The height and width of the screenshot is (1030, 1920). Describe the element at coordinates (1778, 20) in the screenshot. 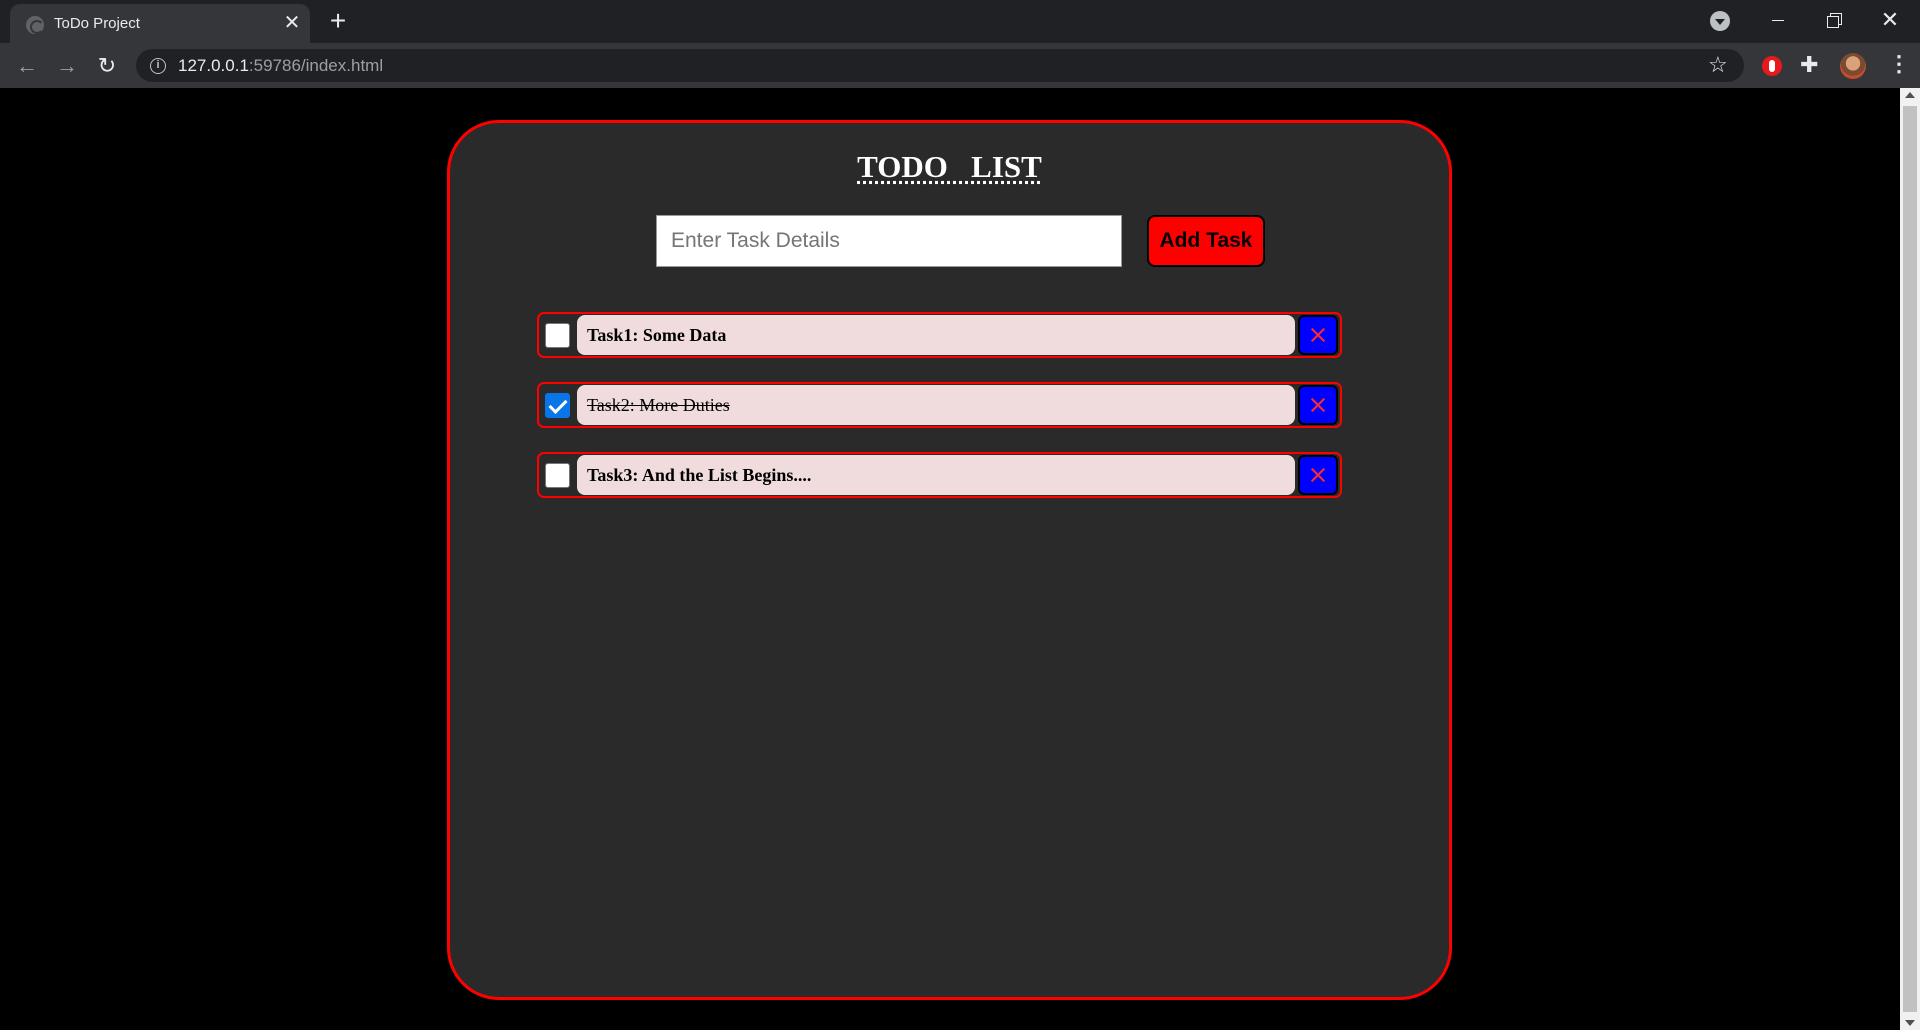

I see `minimize-button` at that location.